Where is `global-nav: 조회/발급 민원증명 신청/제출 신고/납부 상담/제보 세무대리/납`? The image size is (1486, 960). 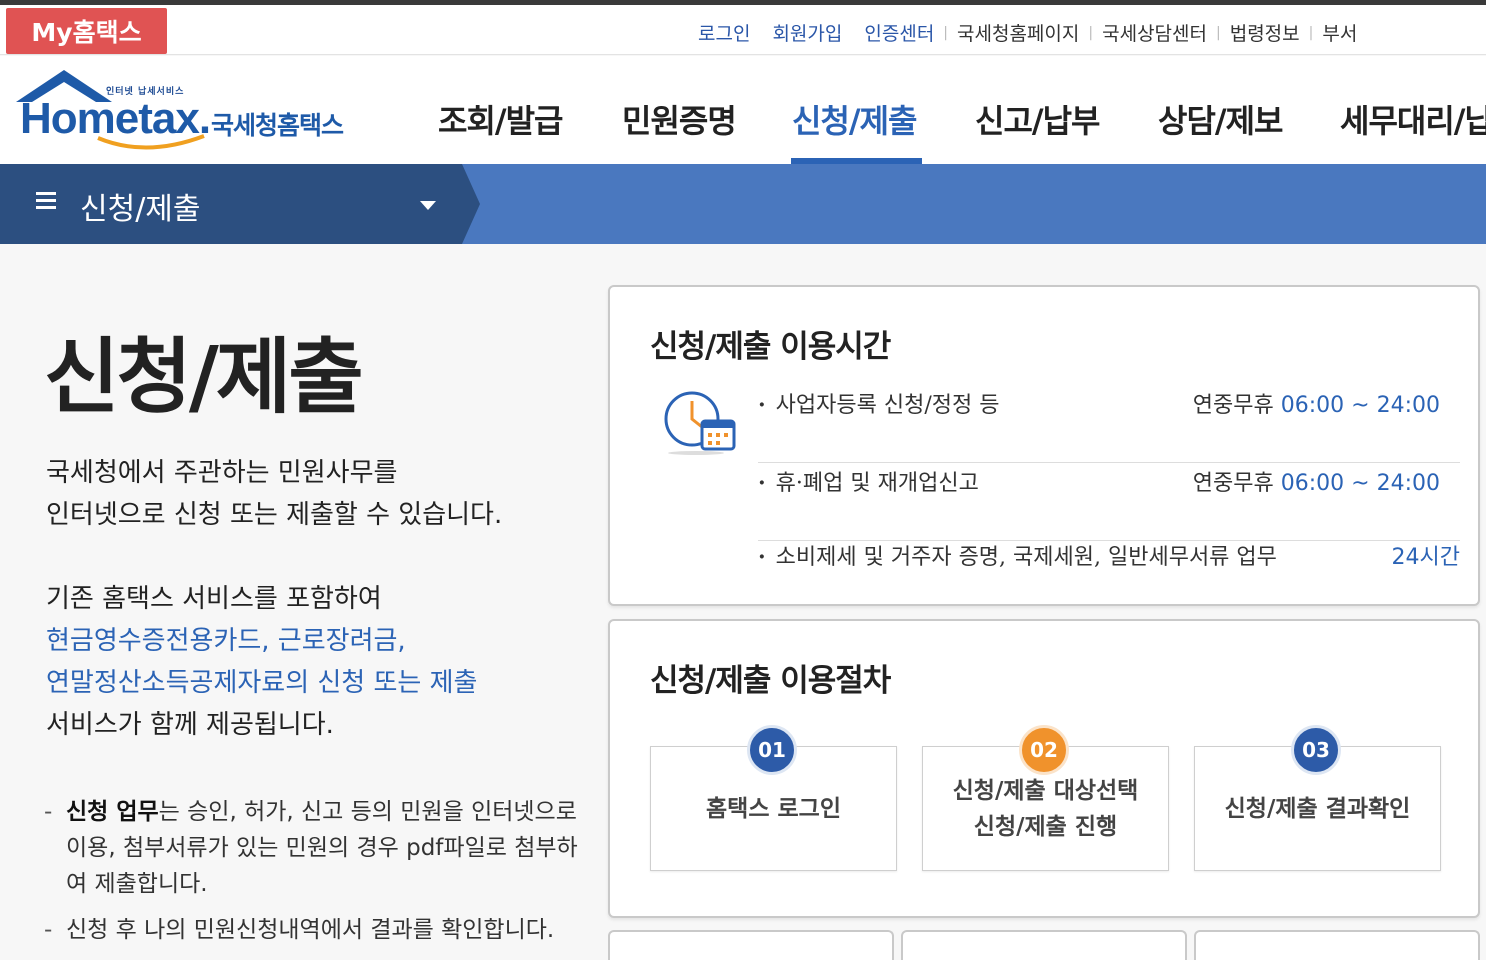 global-nav: 조회/발급 민원증명 신청/제출 신고/납부 상담/제보 세무대리/납 is located at coordinates (743, 110).